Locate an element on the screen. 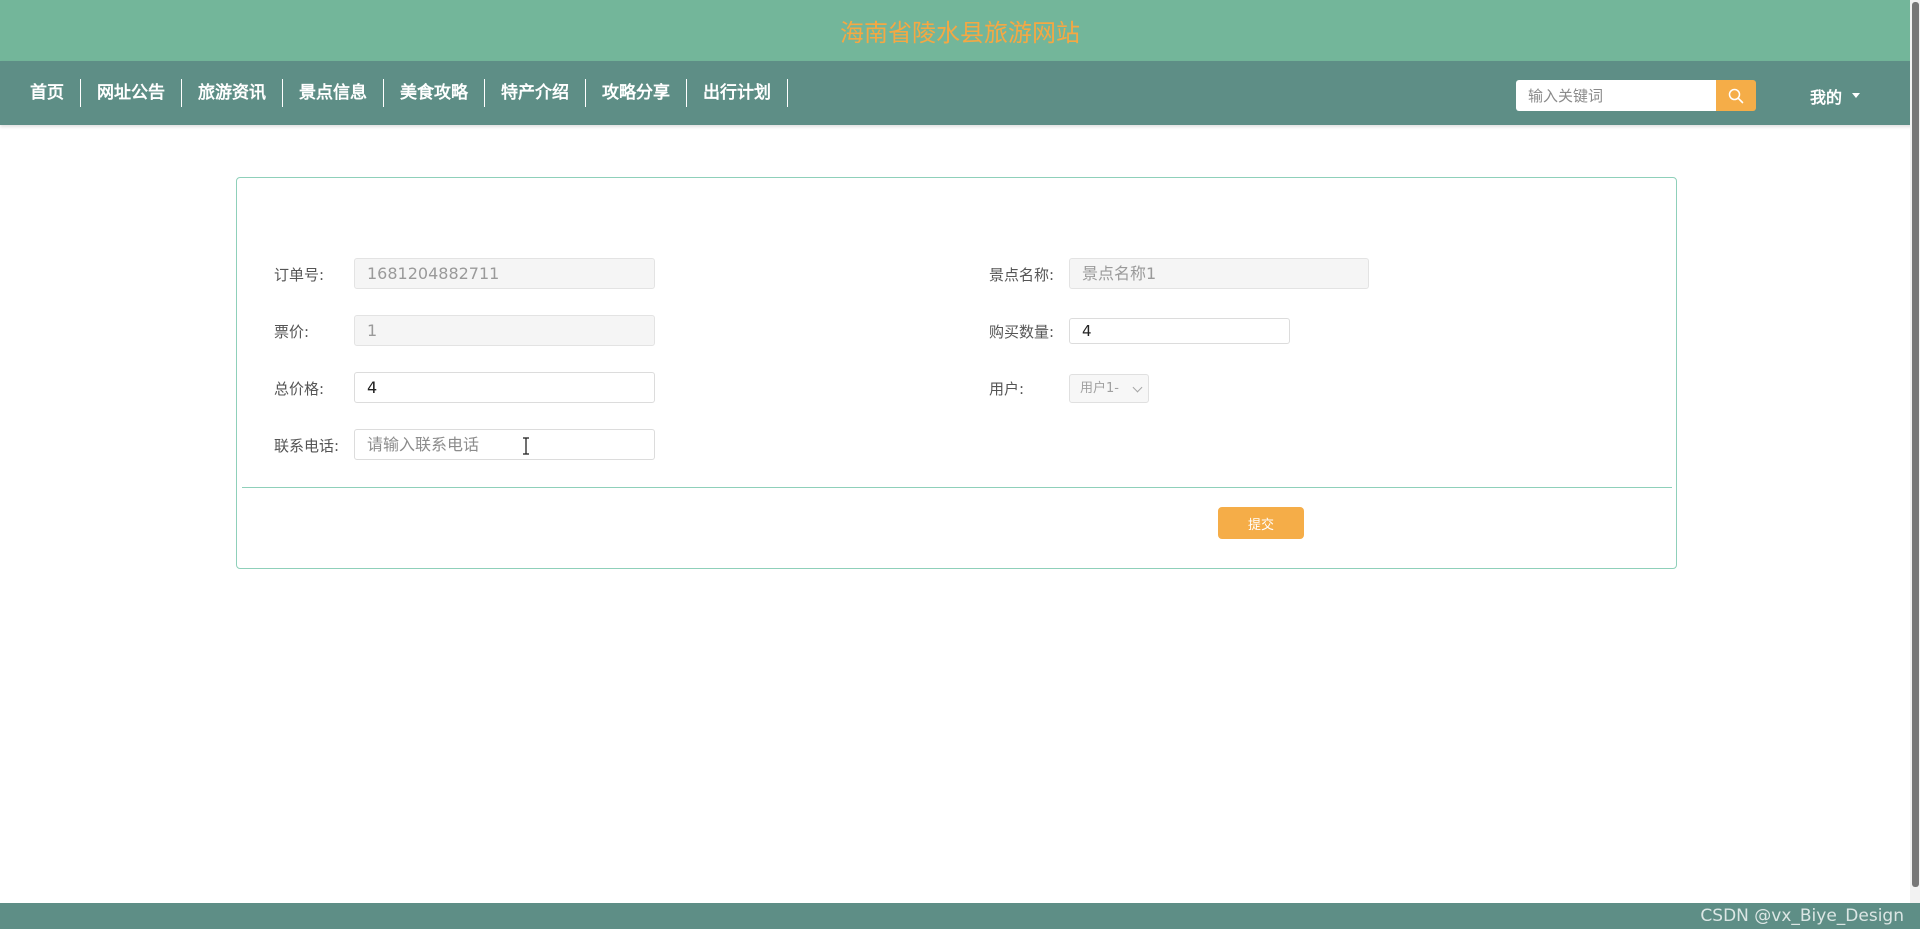 The height and width of the screenshot is (929, 1920). nav-item-travel-plan: 出行计划 is located at coordinates (737, 93).